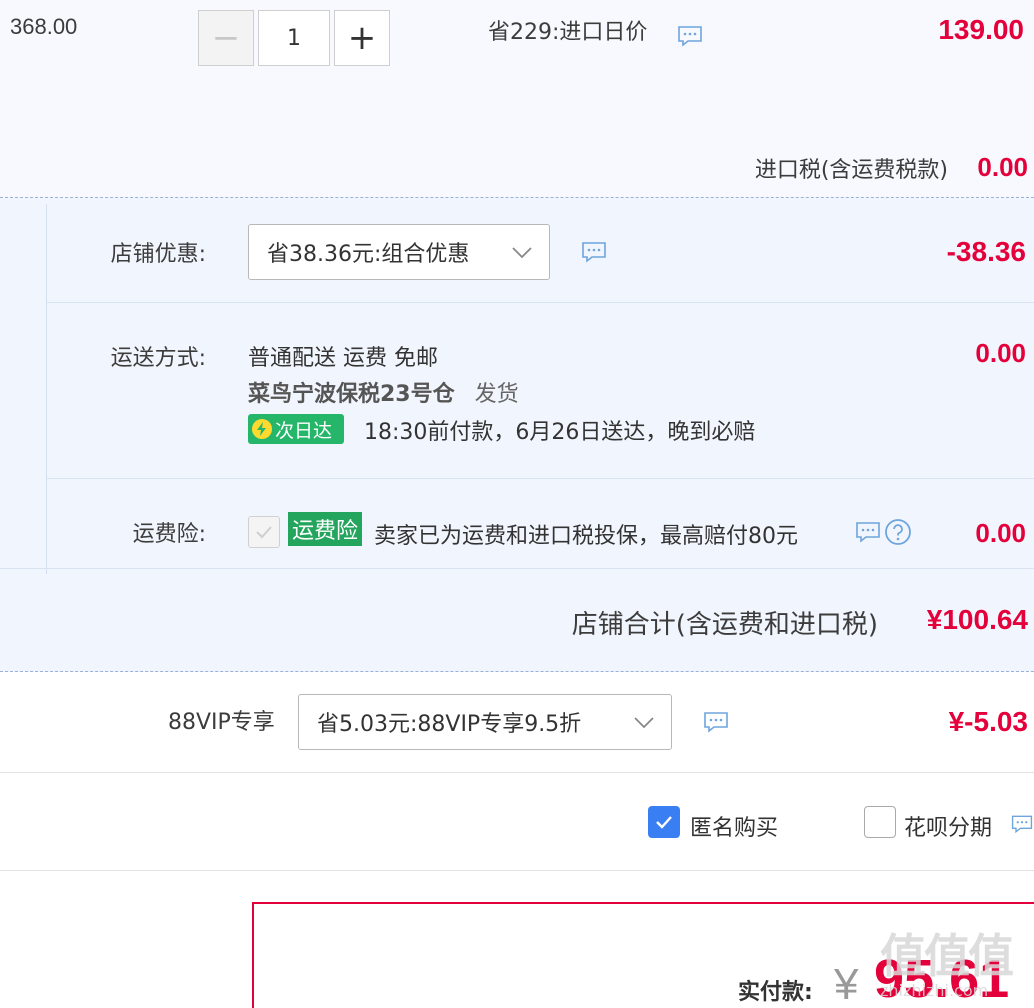  I want to click on delivery-promise: 18:30前付款，6月26日送达，晚到必赔, so click(560, 432).